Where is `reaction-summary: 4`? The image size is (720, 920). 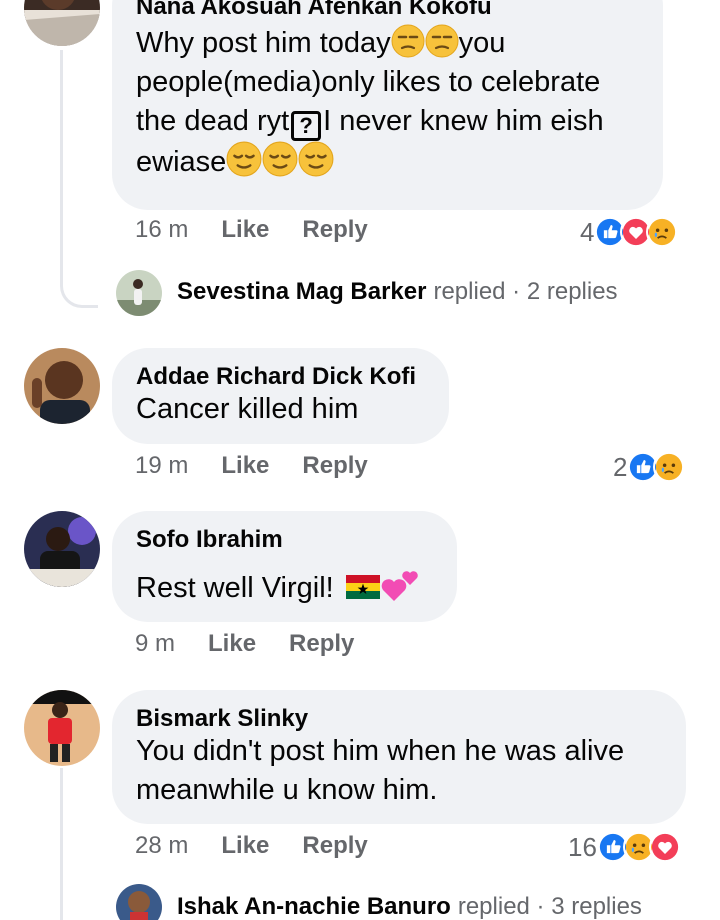
reaction-summary: 4 is located at coordinates (629, 232).